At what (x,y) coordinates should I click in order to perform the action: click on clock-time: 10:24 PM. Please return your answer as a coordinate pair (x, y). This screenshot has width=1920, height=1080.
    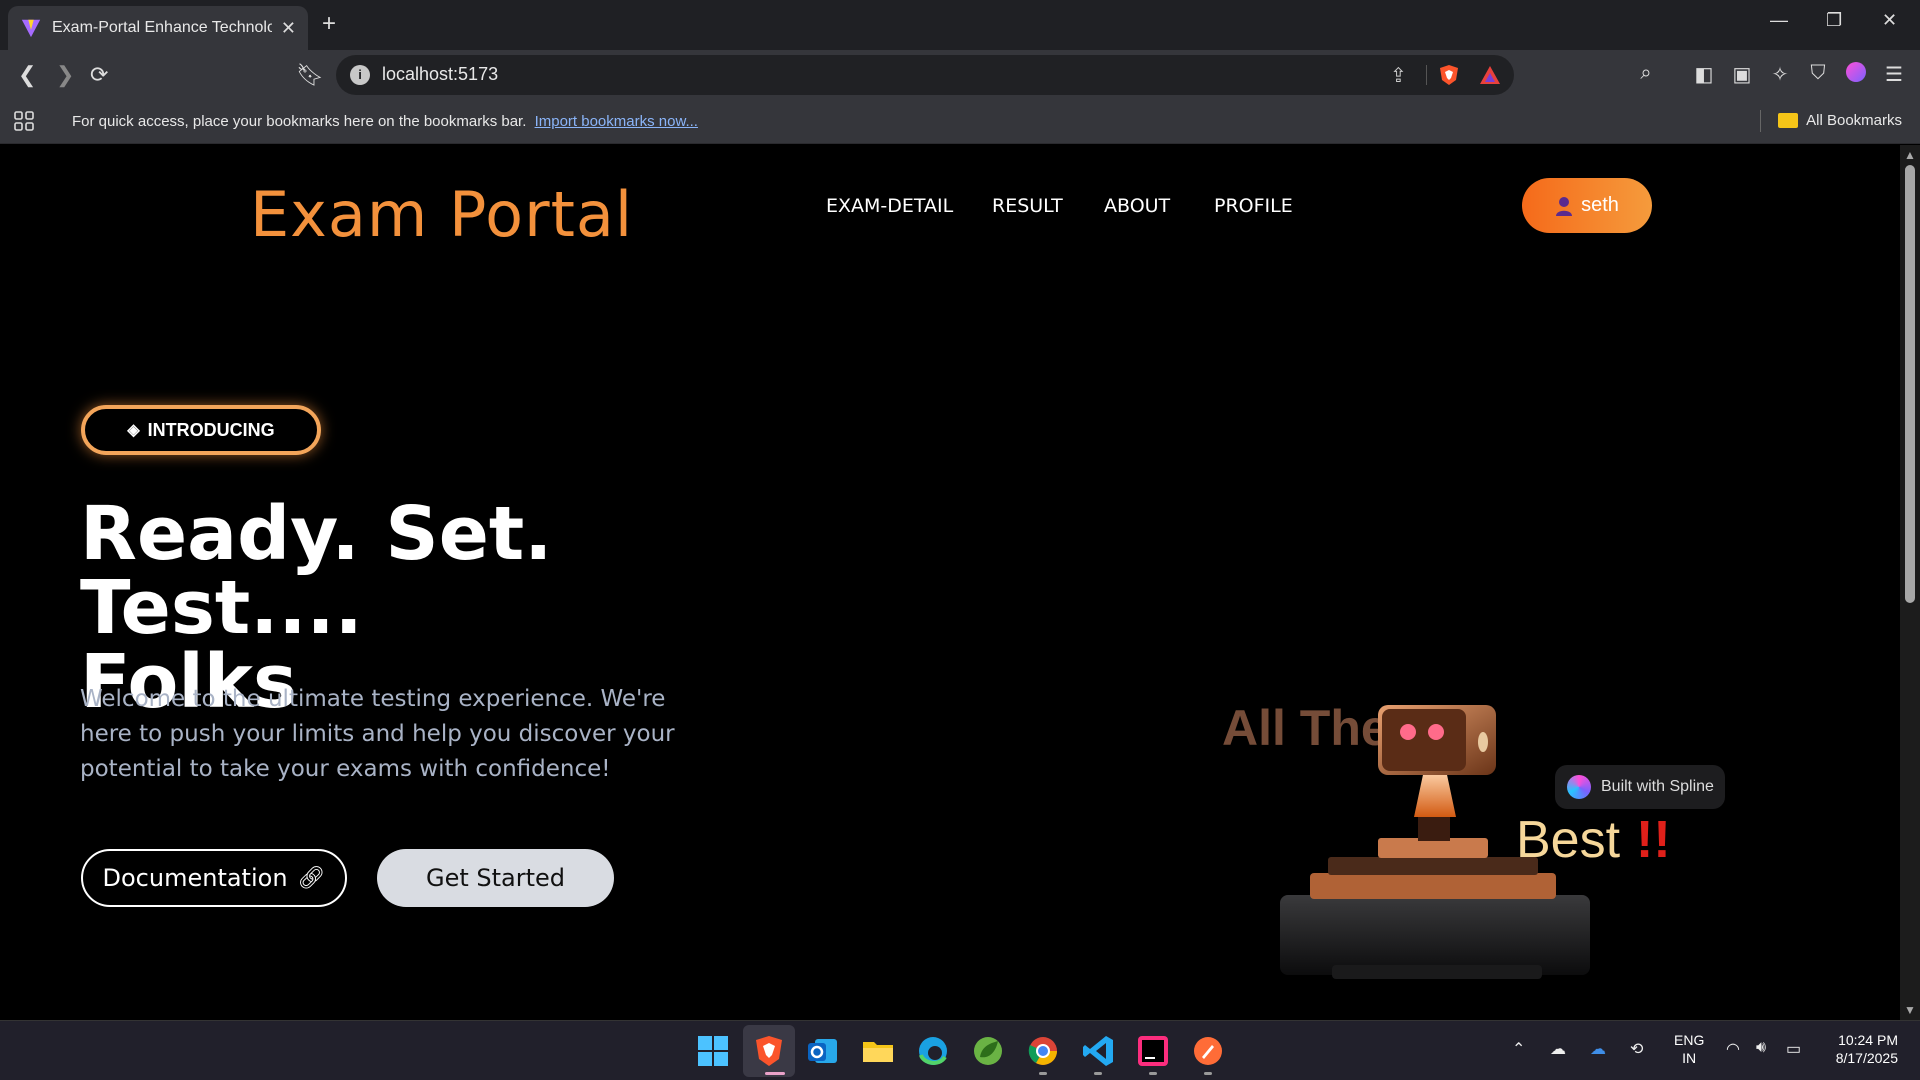
    Looking at the image, I should click on (1868, 1040).